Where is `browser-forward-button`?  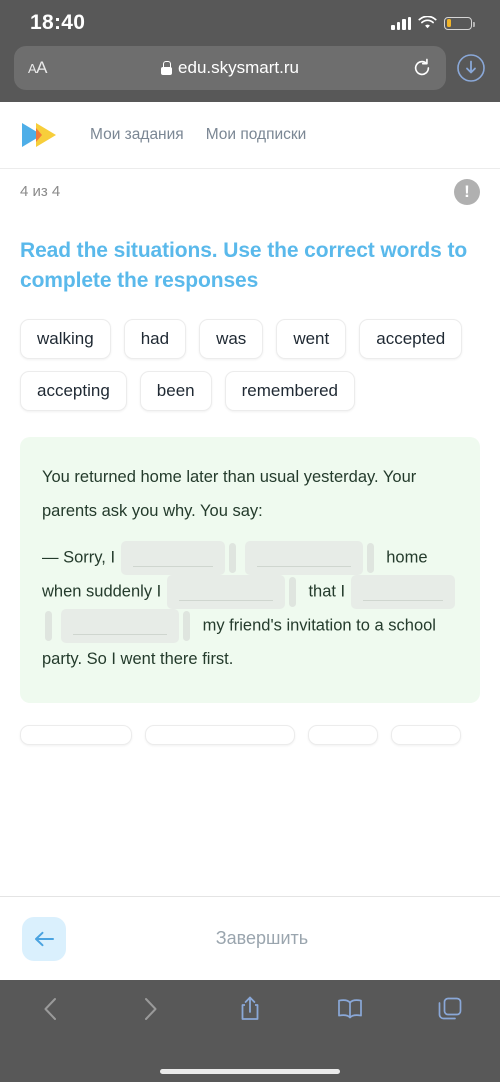 browser-forward-button is located at coordinates (150, 1009).